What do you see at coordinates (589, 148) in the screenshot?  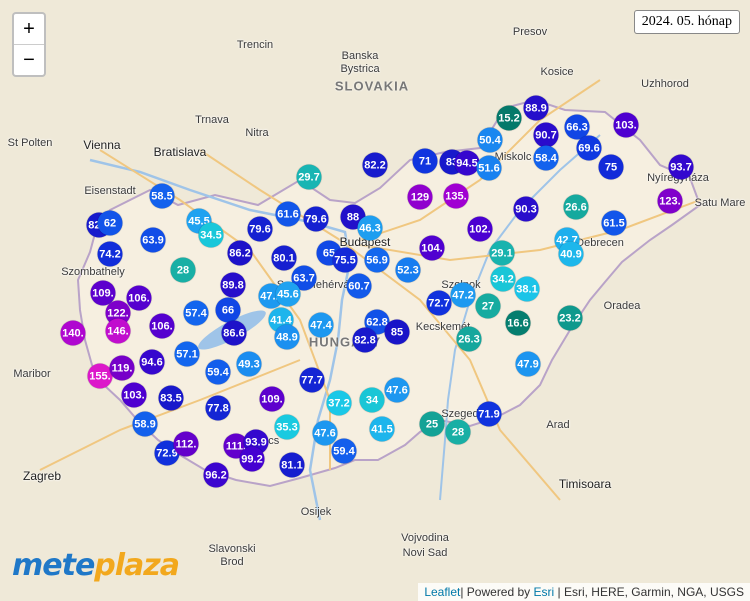 I see `station-marker: 69.6` at bounding box center [589, 148].